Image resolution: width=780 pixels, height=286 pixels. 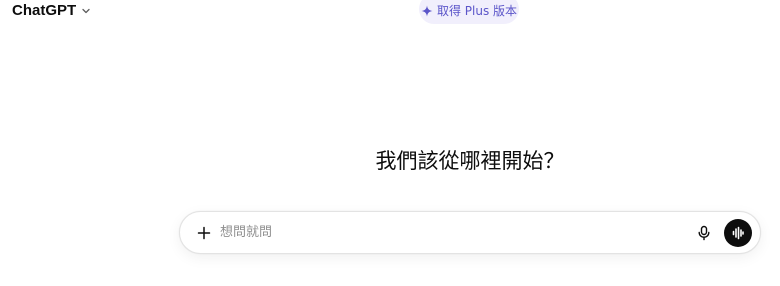 I want to click on dictate-button, so click(x=704, y=233).